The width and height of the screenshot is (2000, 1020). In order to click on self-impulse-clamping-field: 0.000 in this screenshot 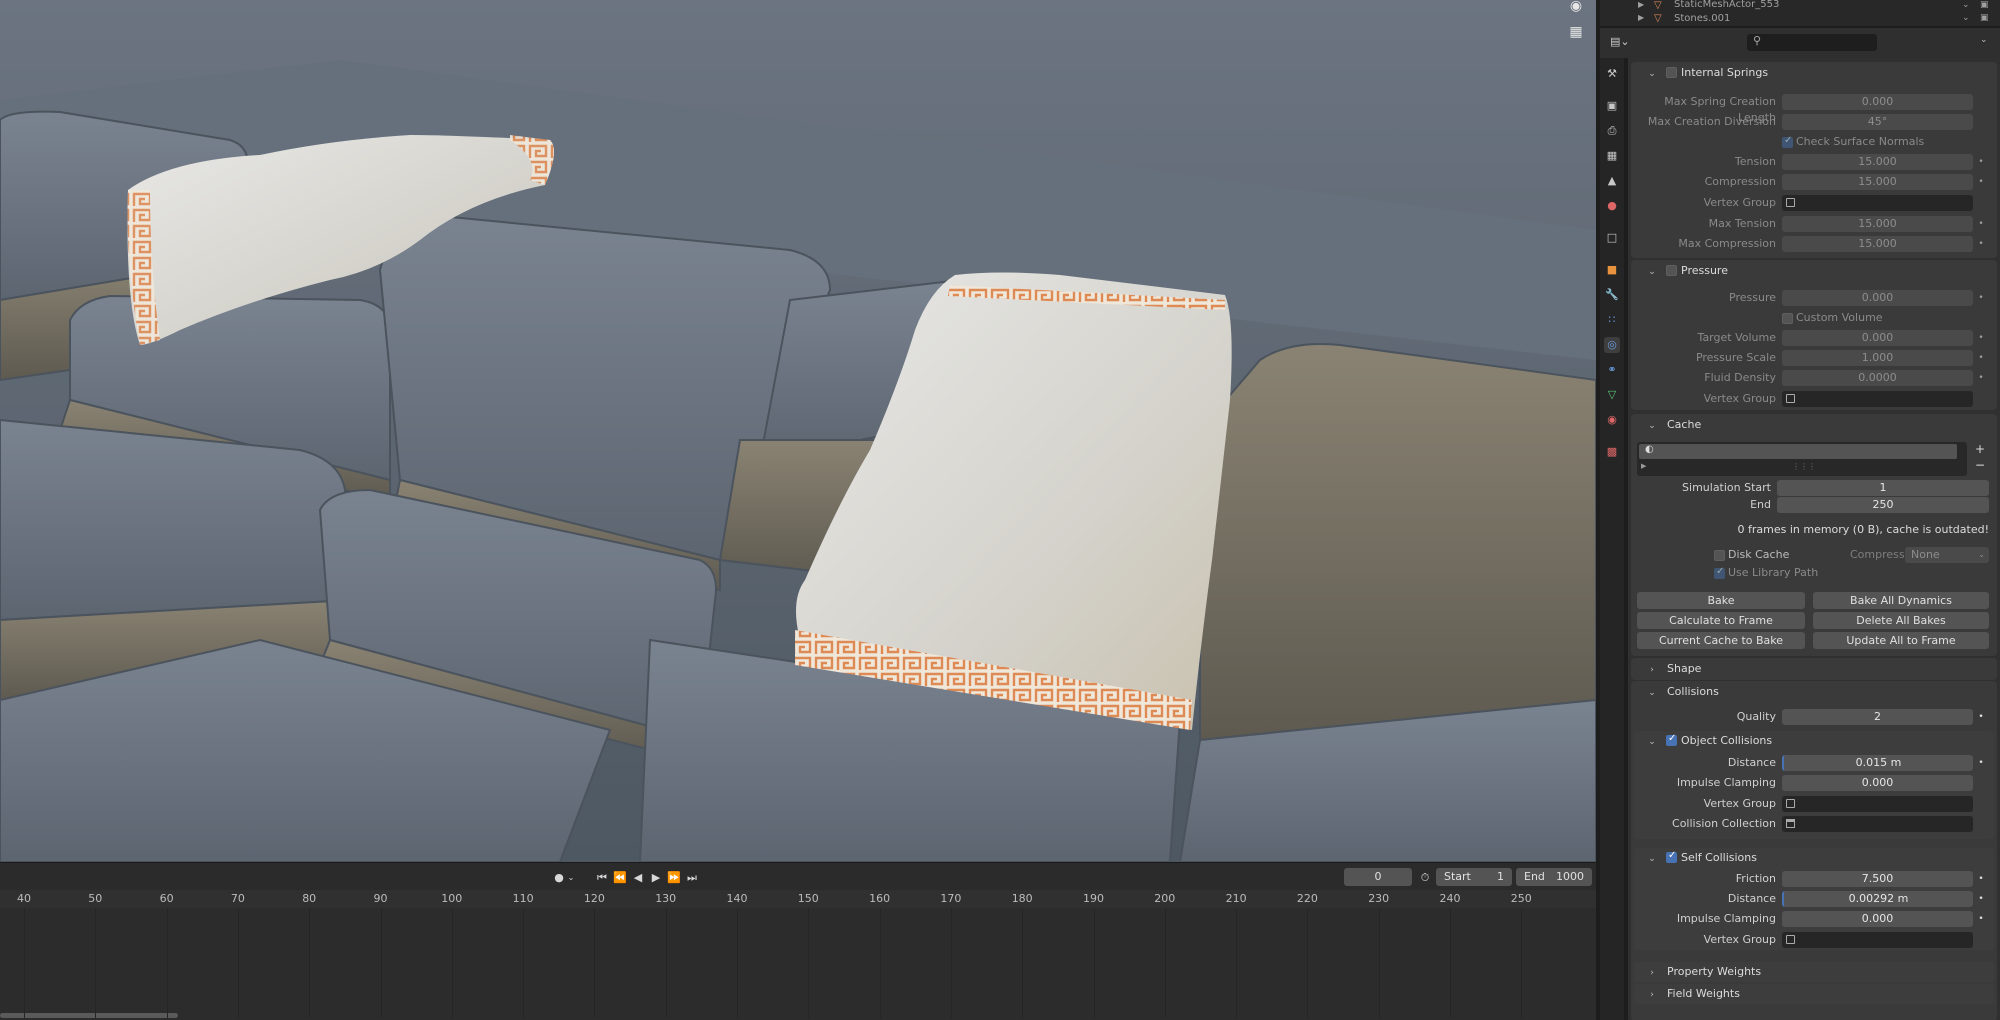, I will do `click(1877, 919)`.